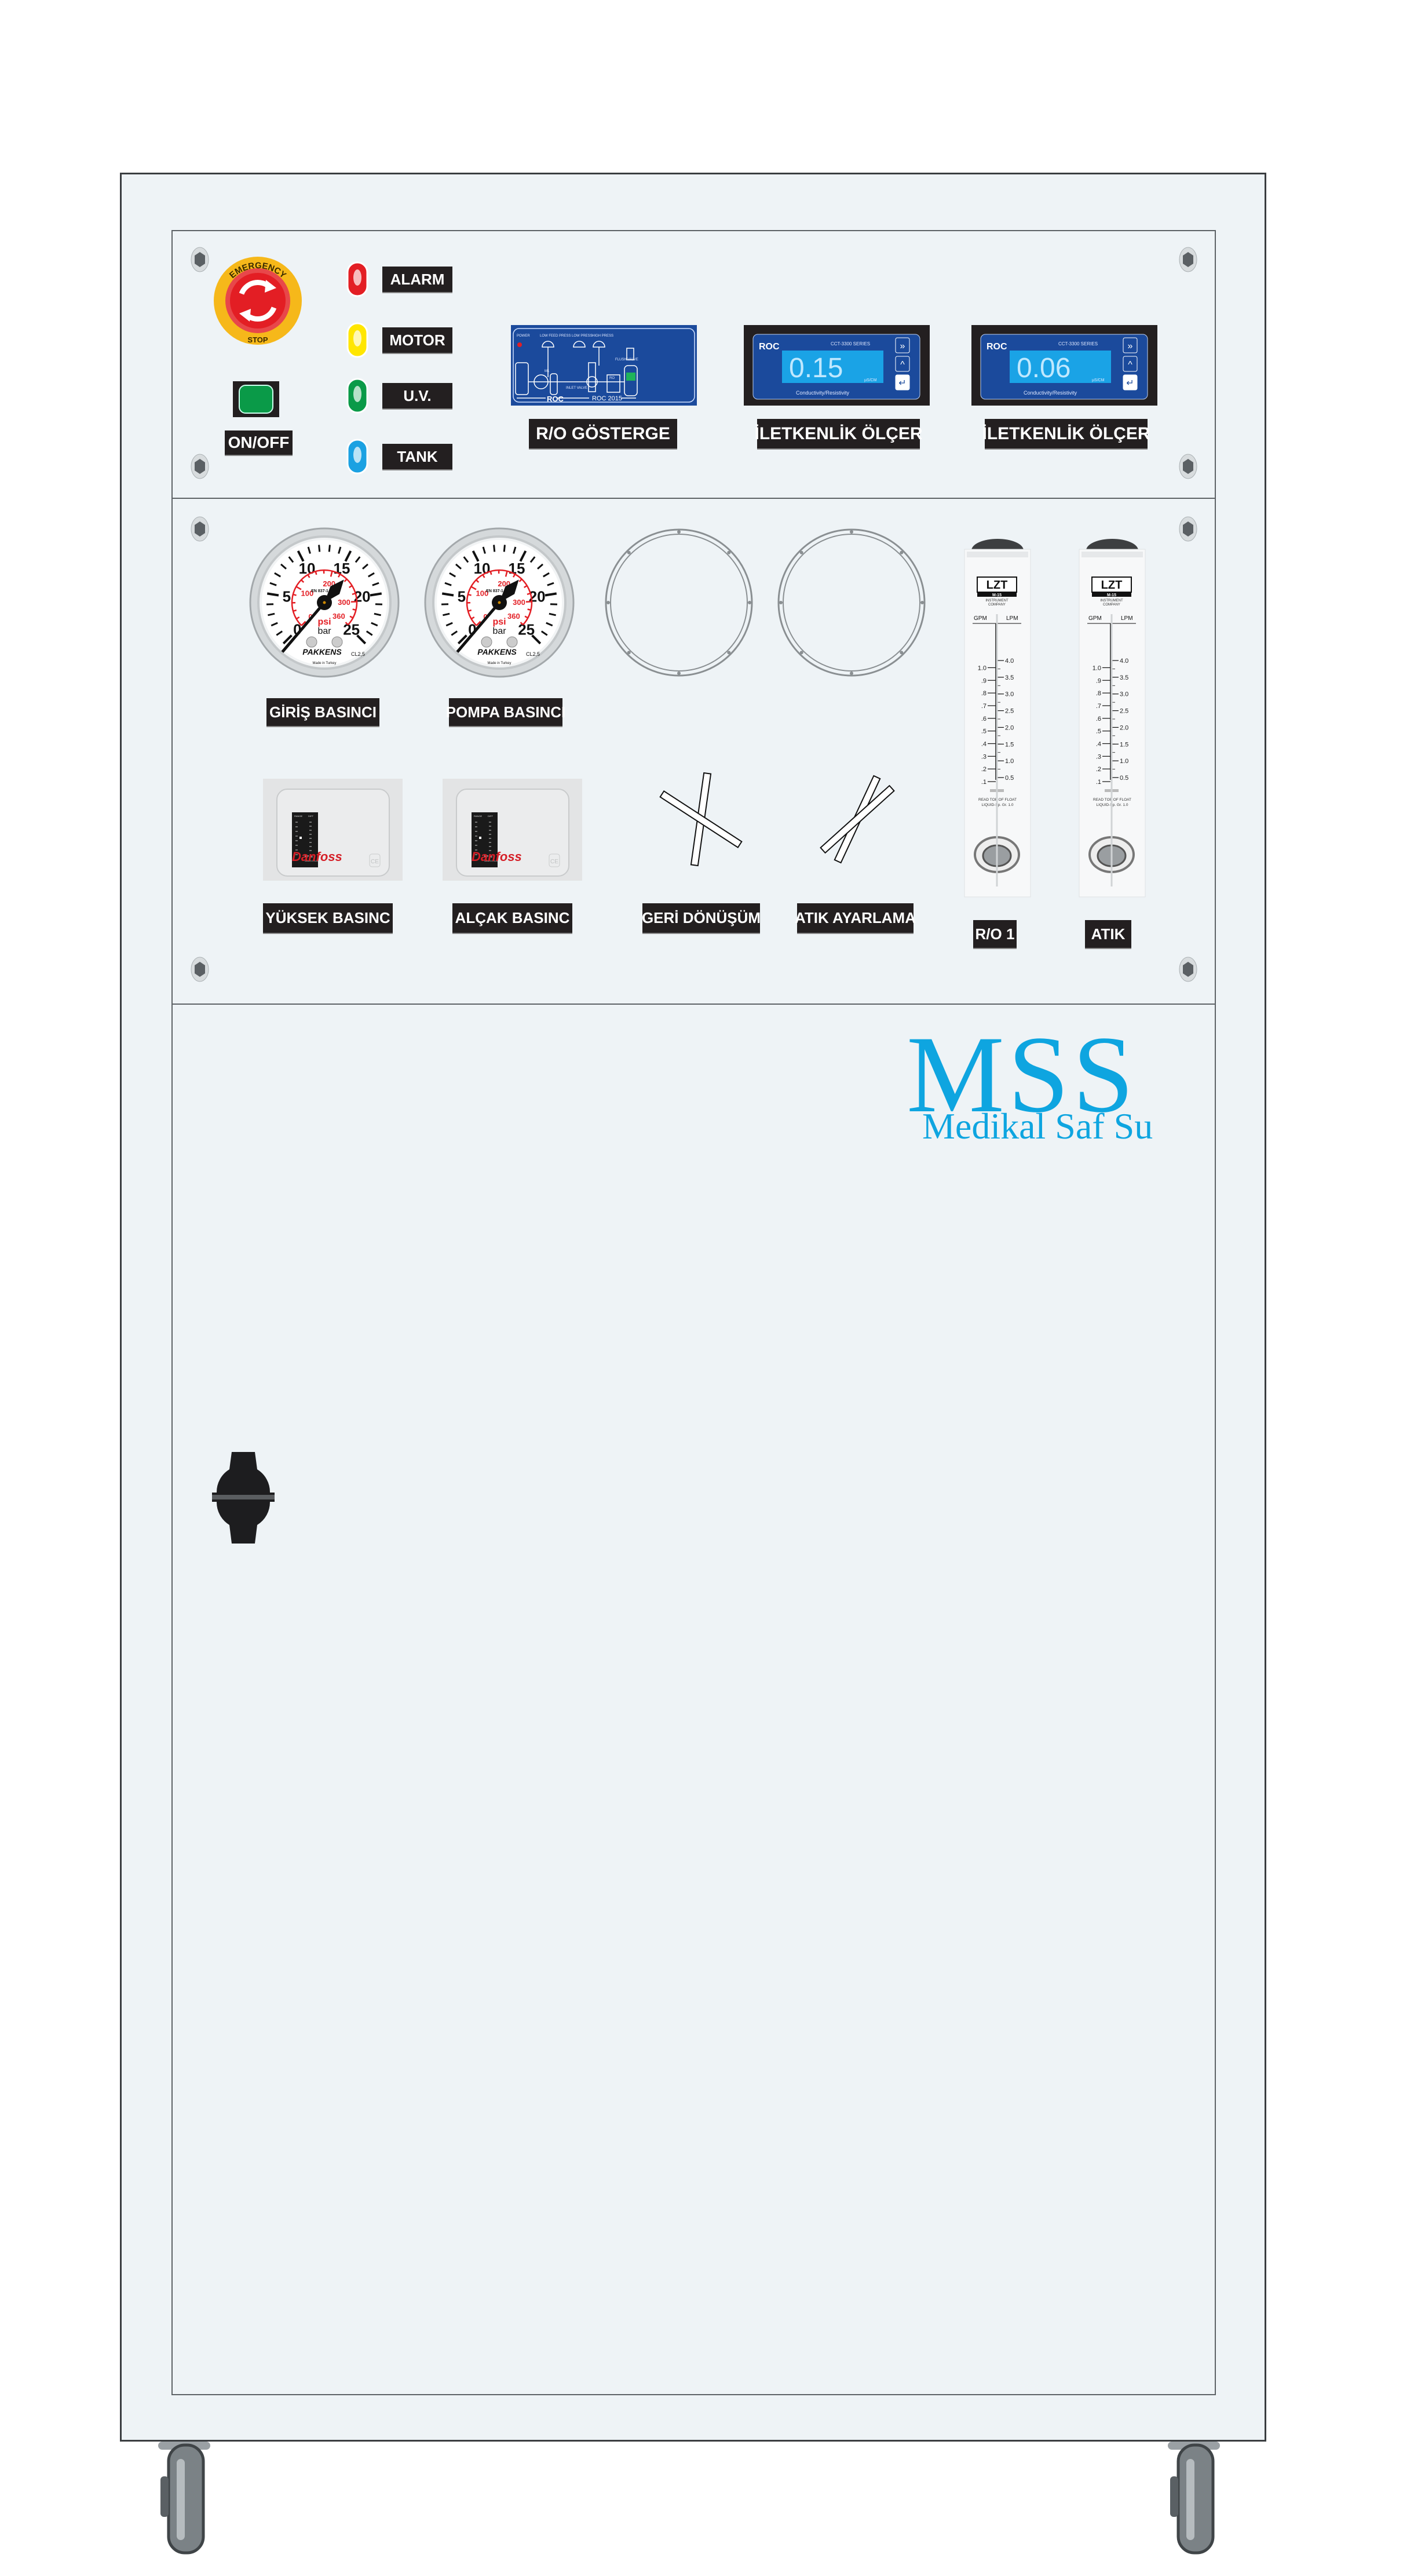 This screenshot has height=2576, width=1414. What do you see at coordinates (319, 548) in the screenshot?
I see `bar-tick` at bounding box center [319, 548].